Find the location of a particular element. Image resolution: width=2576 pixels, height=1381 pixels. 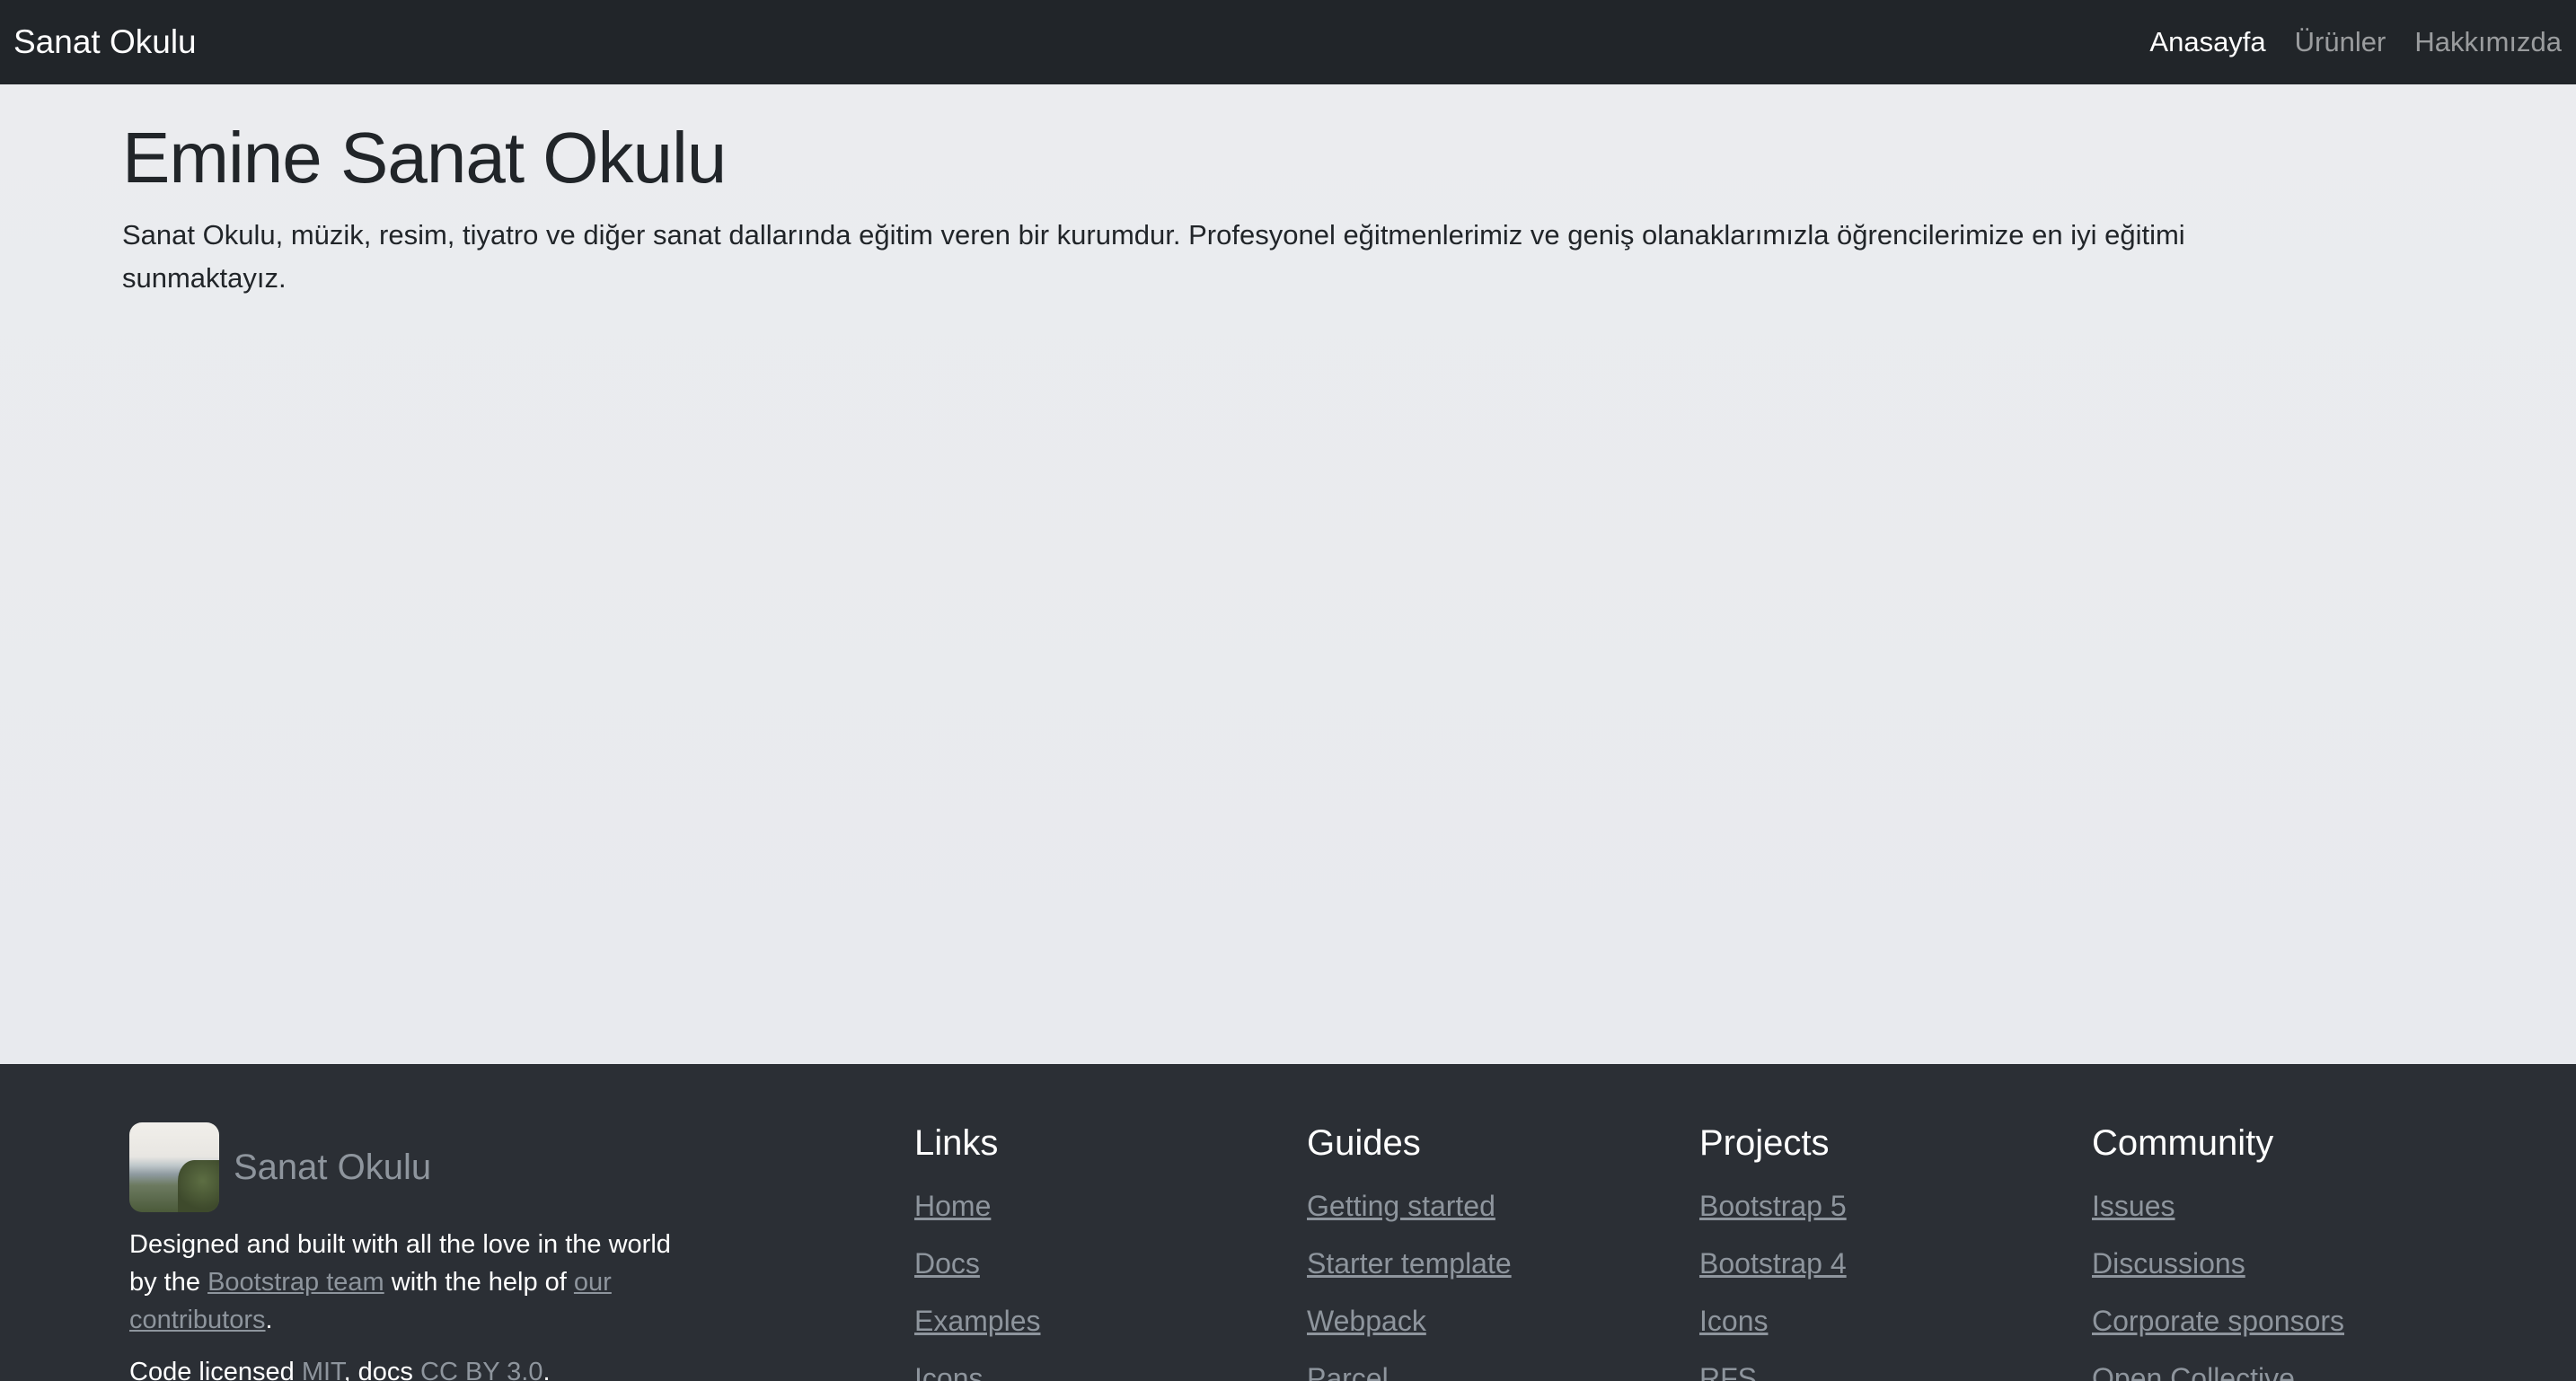

footer-link-docs: Docs is located at coordinates (947, 1263).